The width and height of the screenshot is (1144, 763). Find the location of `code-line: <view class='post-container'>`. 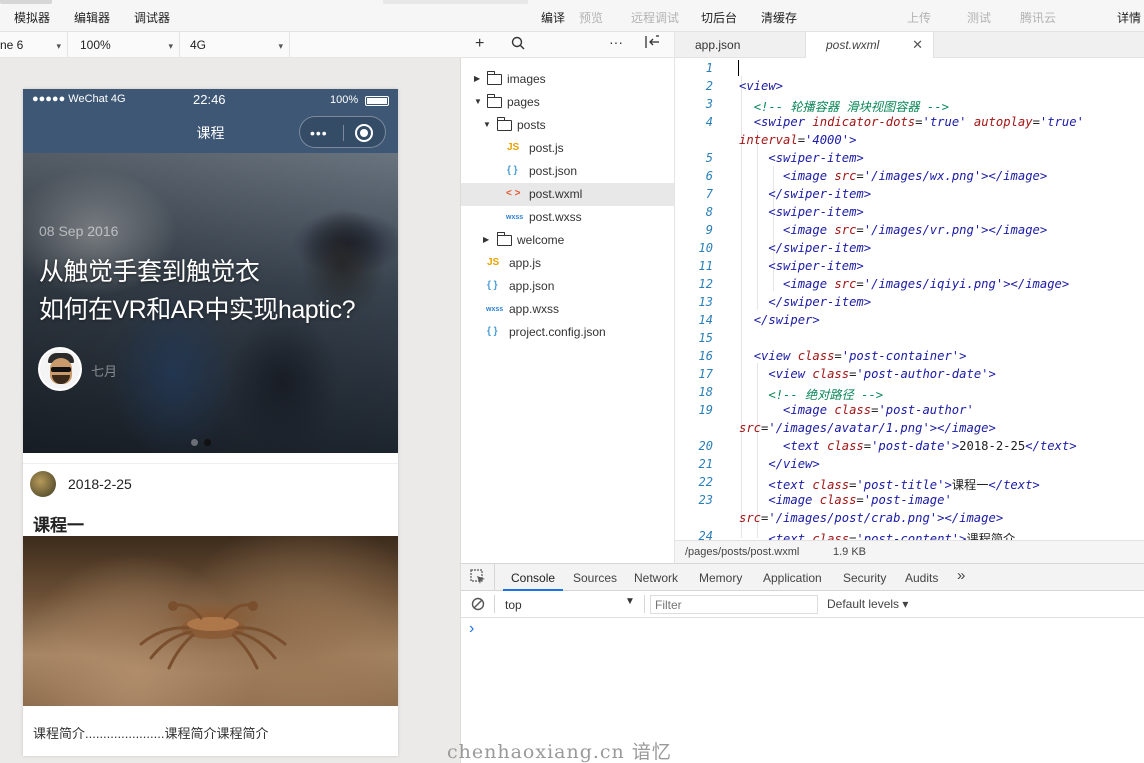

code-line: <view class='post-container'> is located at coordinates (860, 356).